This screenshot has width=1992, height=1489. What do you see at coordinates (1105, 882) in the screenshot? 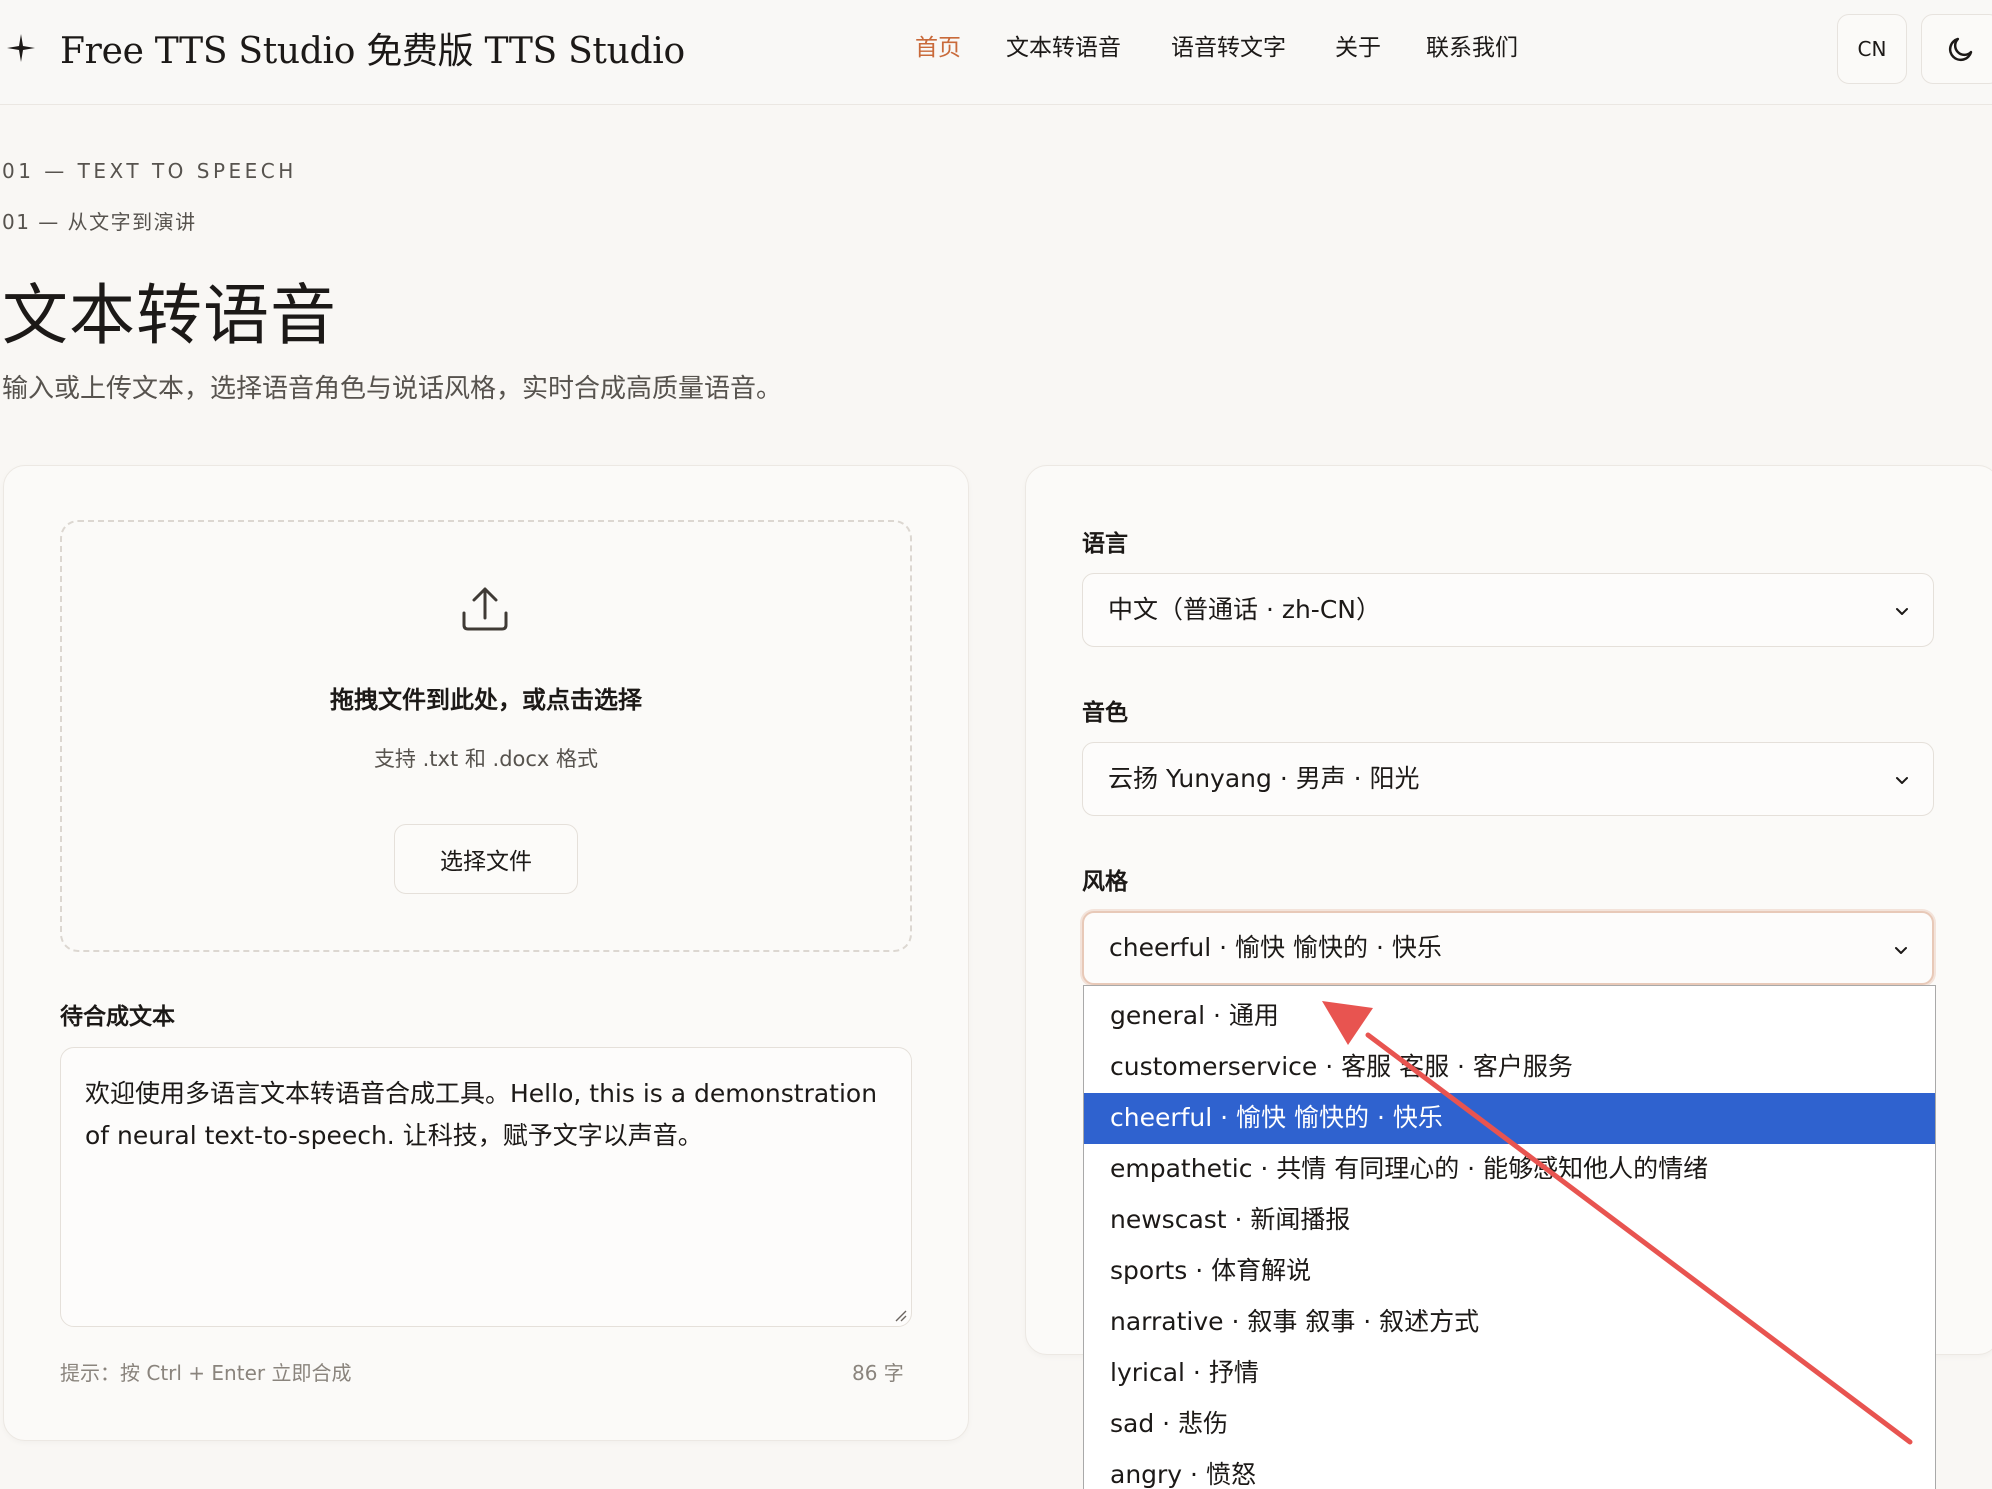
I see `style-label: 风格` at bounding box center [1105, 882].